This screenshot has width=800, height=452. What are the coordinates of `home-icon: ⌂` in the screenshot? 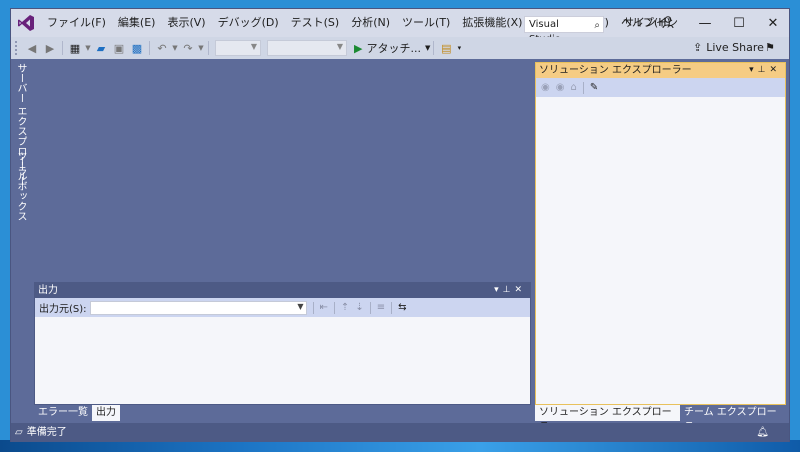 It's located at (573, 87).